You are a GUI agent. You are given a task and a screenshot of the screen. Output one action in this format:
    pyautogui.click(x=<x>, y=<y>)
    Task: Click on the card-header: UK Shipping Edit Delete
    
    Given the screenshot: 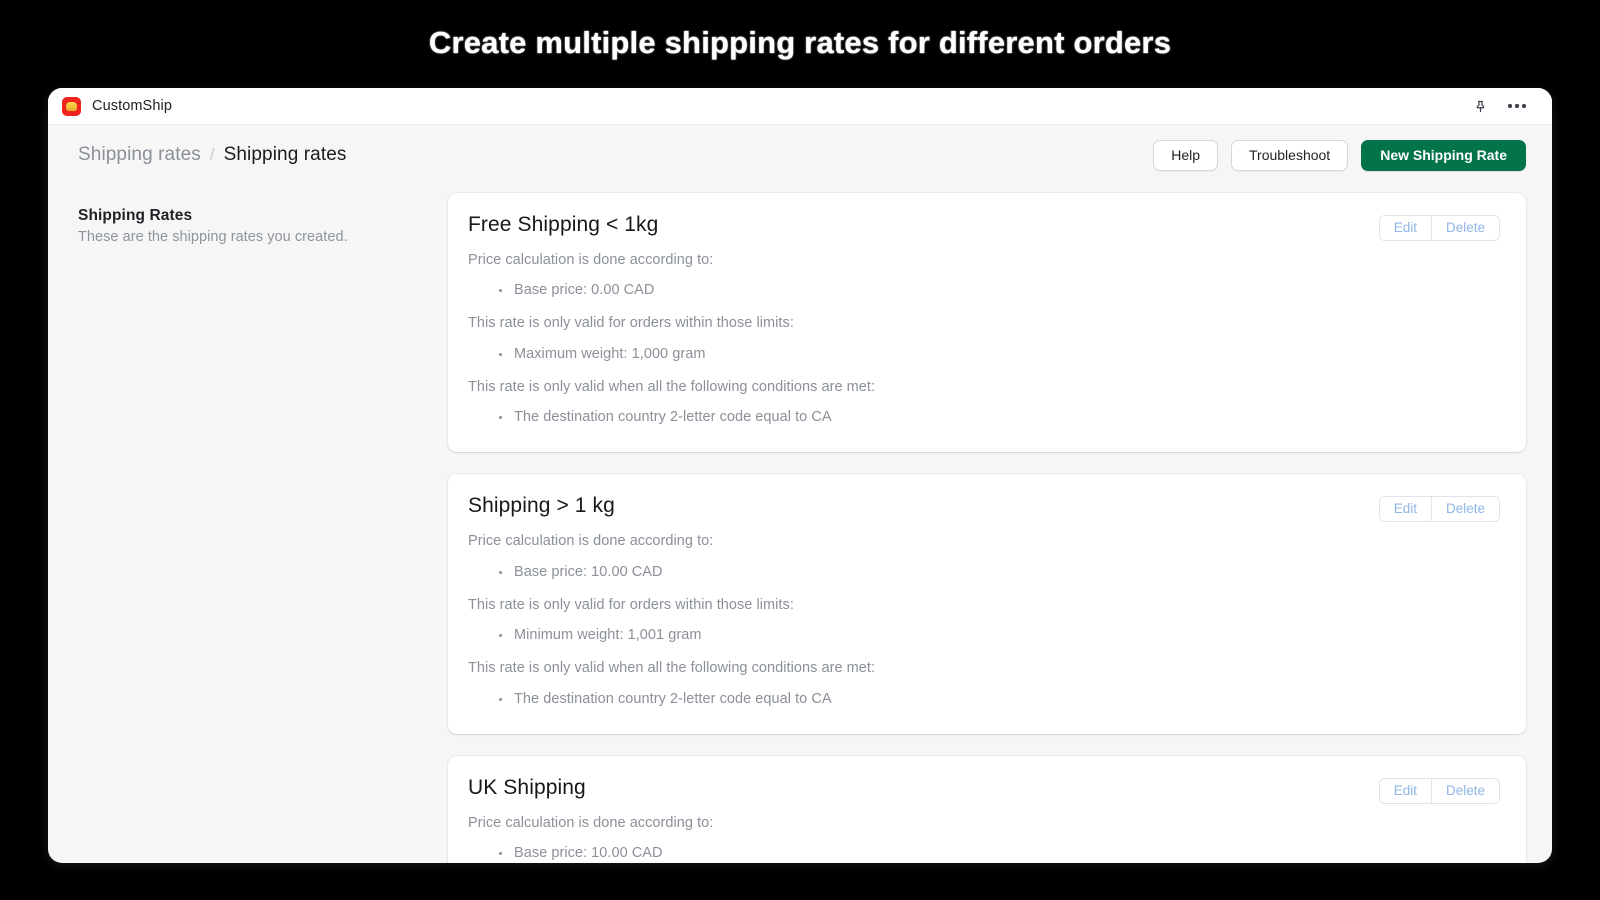 What is the action you would take?
    pyautogui.click(x=984, y=790)
    